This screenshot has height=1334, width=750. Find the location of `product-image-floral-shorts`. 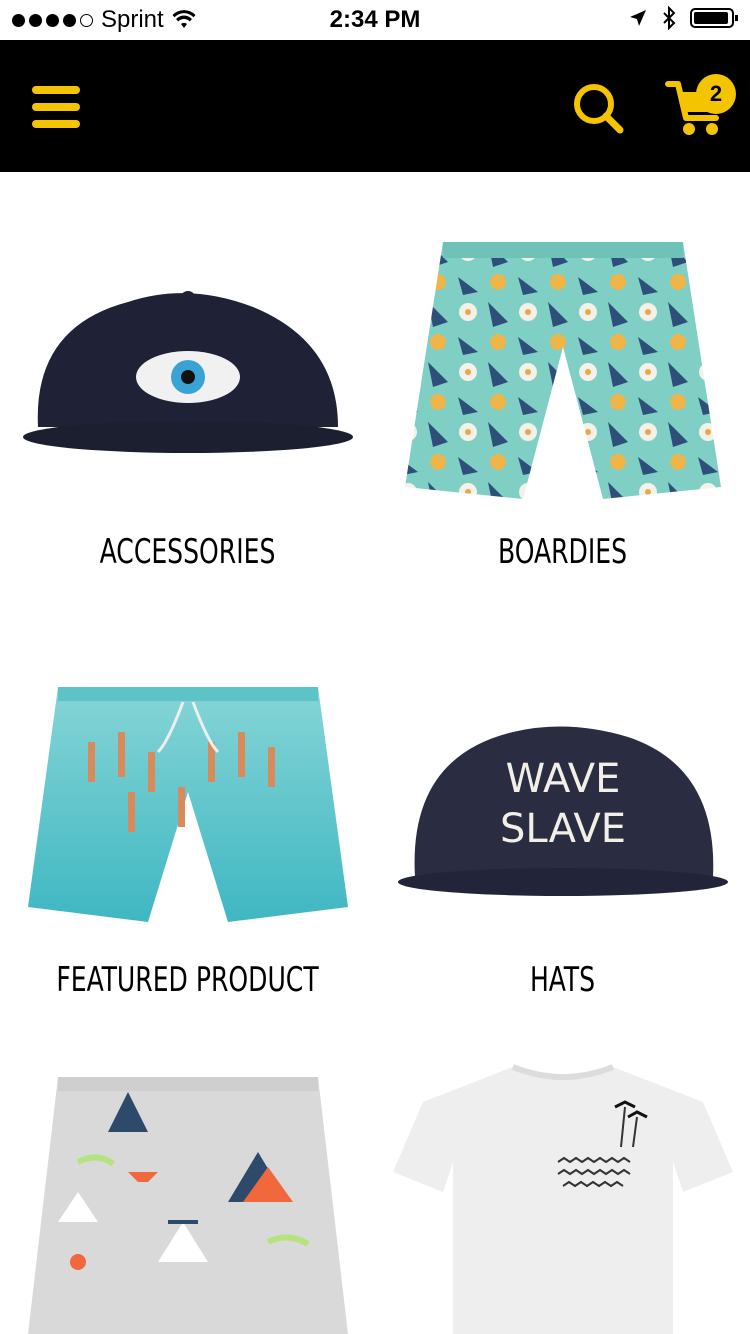

product-image-floral-shorts is located at coordinates (562, 372).